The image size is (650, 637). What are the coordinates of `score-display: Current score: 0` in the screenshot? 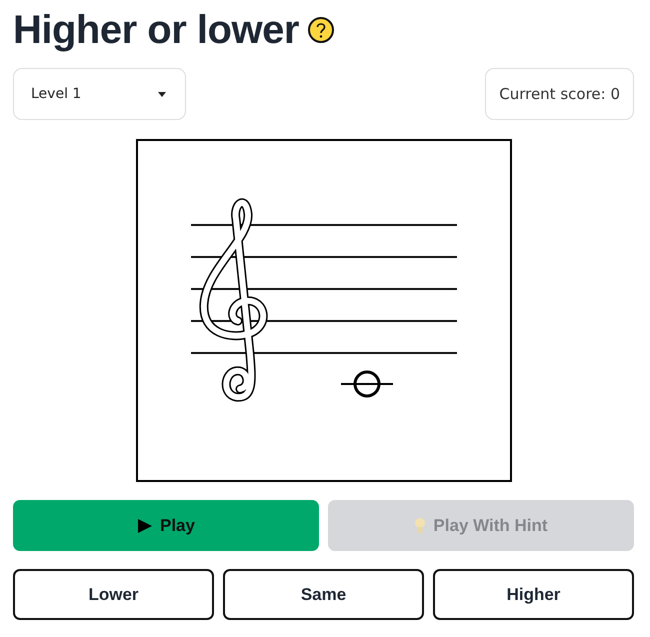 It's located at (559, 94).